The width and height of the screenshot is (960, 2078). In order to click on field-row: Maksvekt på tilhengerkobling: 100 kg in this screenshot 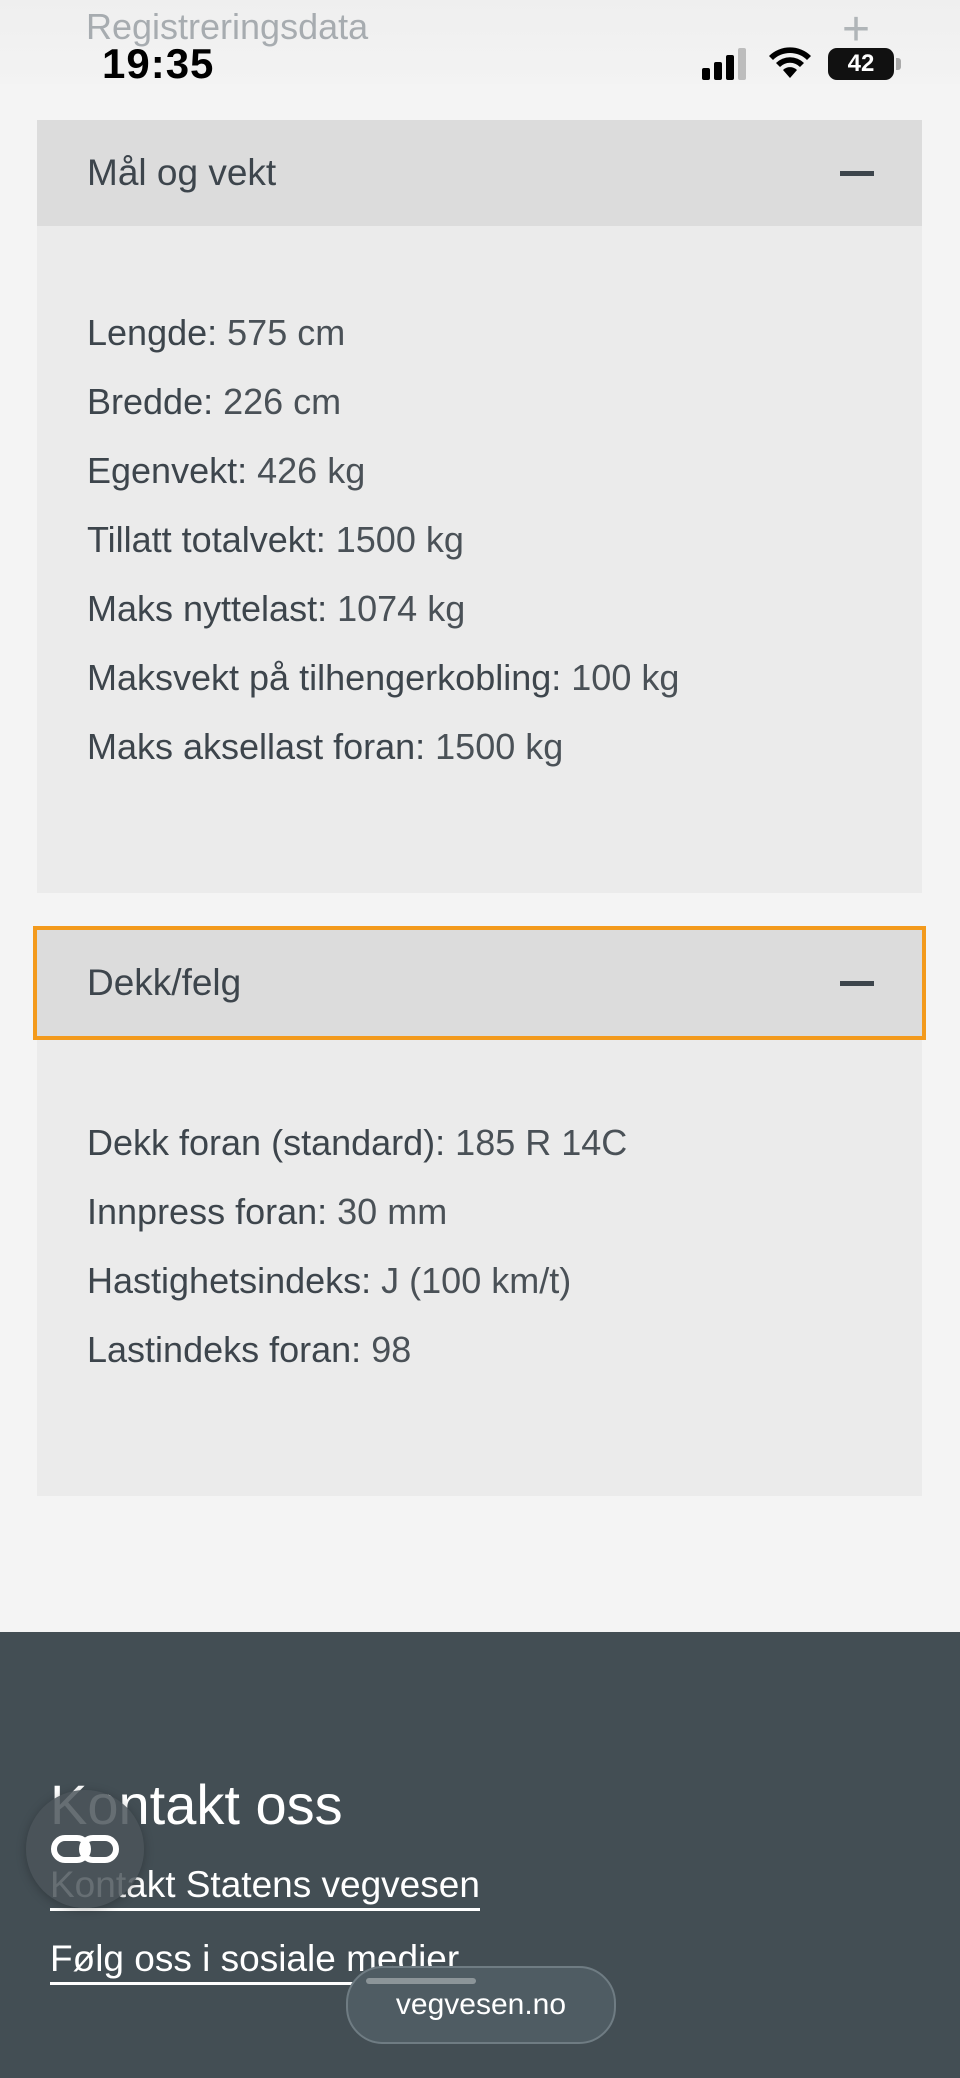, I will do `click(383, 677)`.